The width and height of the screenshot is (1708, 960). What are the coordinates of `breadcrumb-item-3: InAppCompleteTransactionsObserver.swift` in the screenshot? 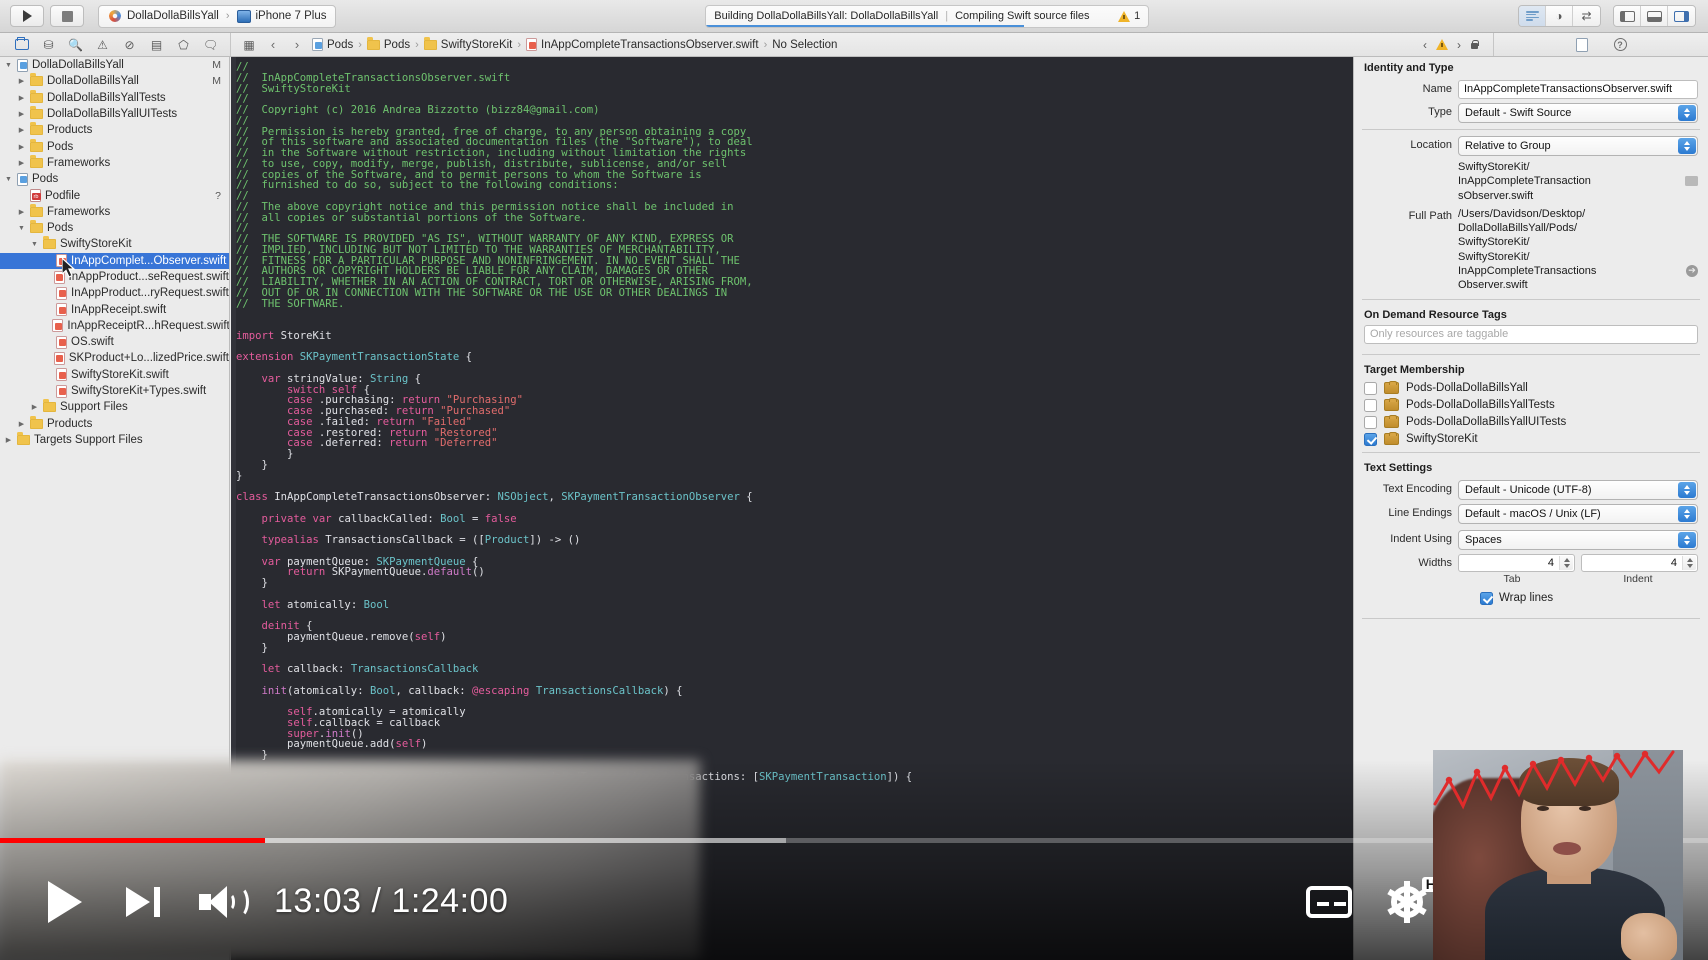 It's located at (642, 44).